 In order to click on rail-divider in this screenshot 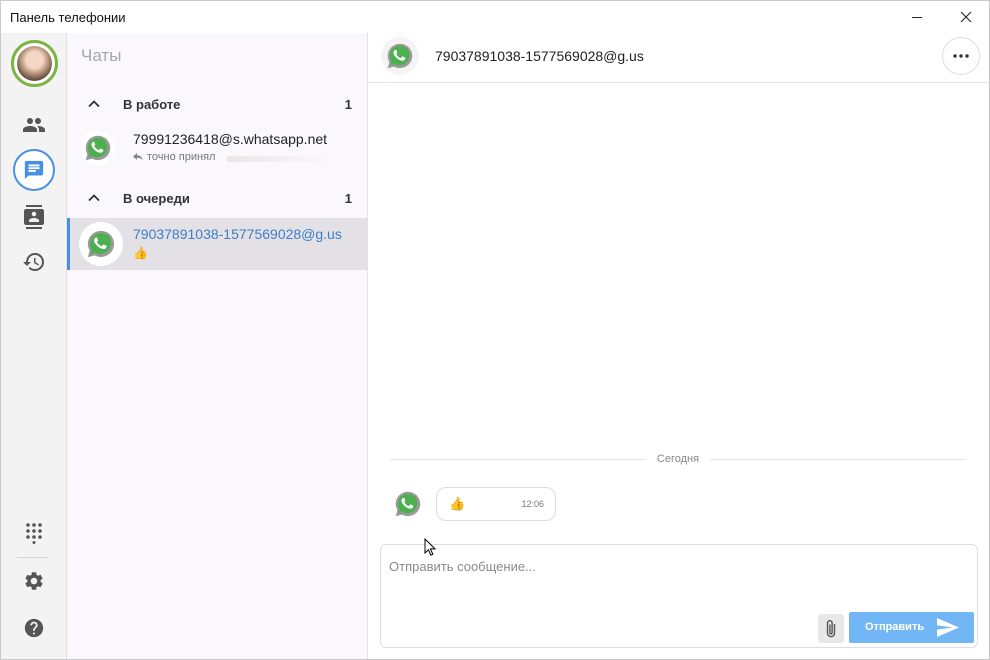, I will do `click(33, 557)`.